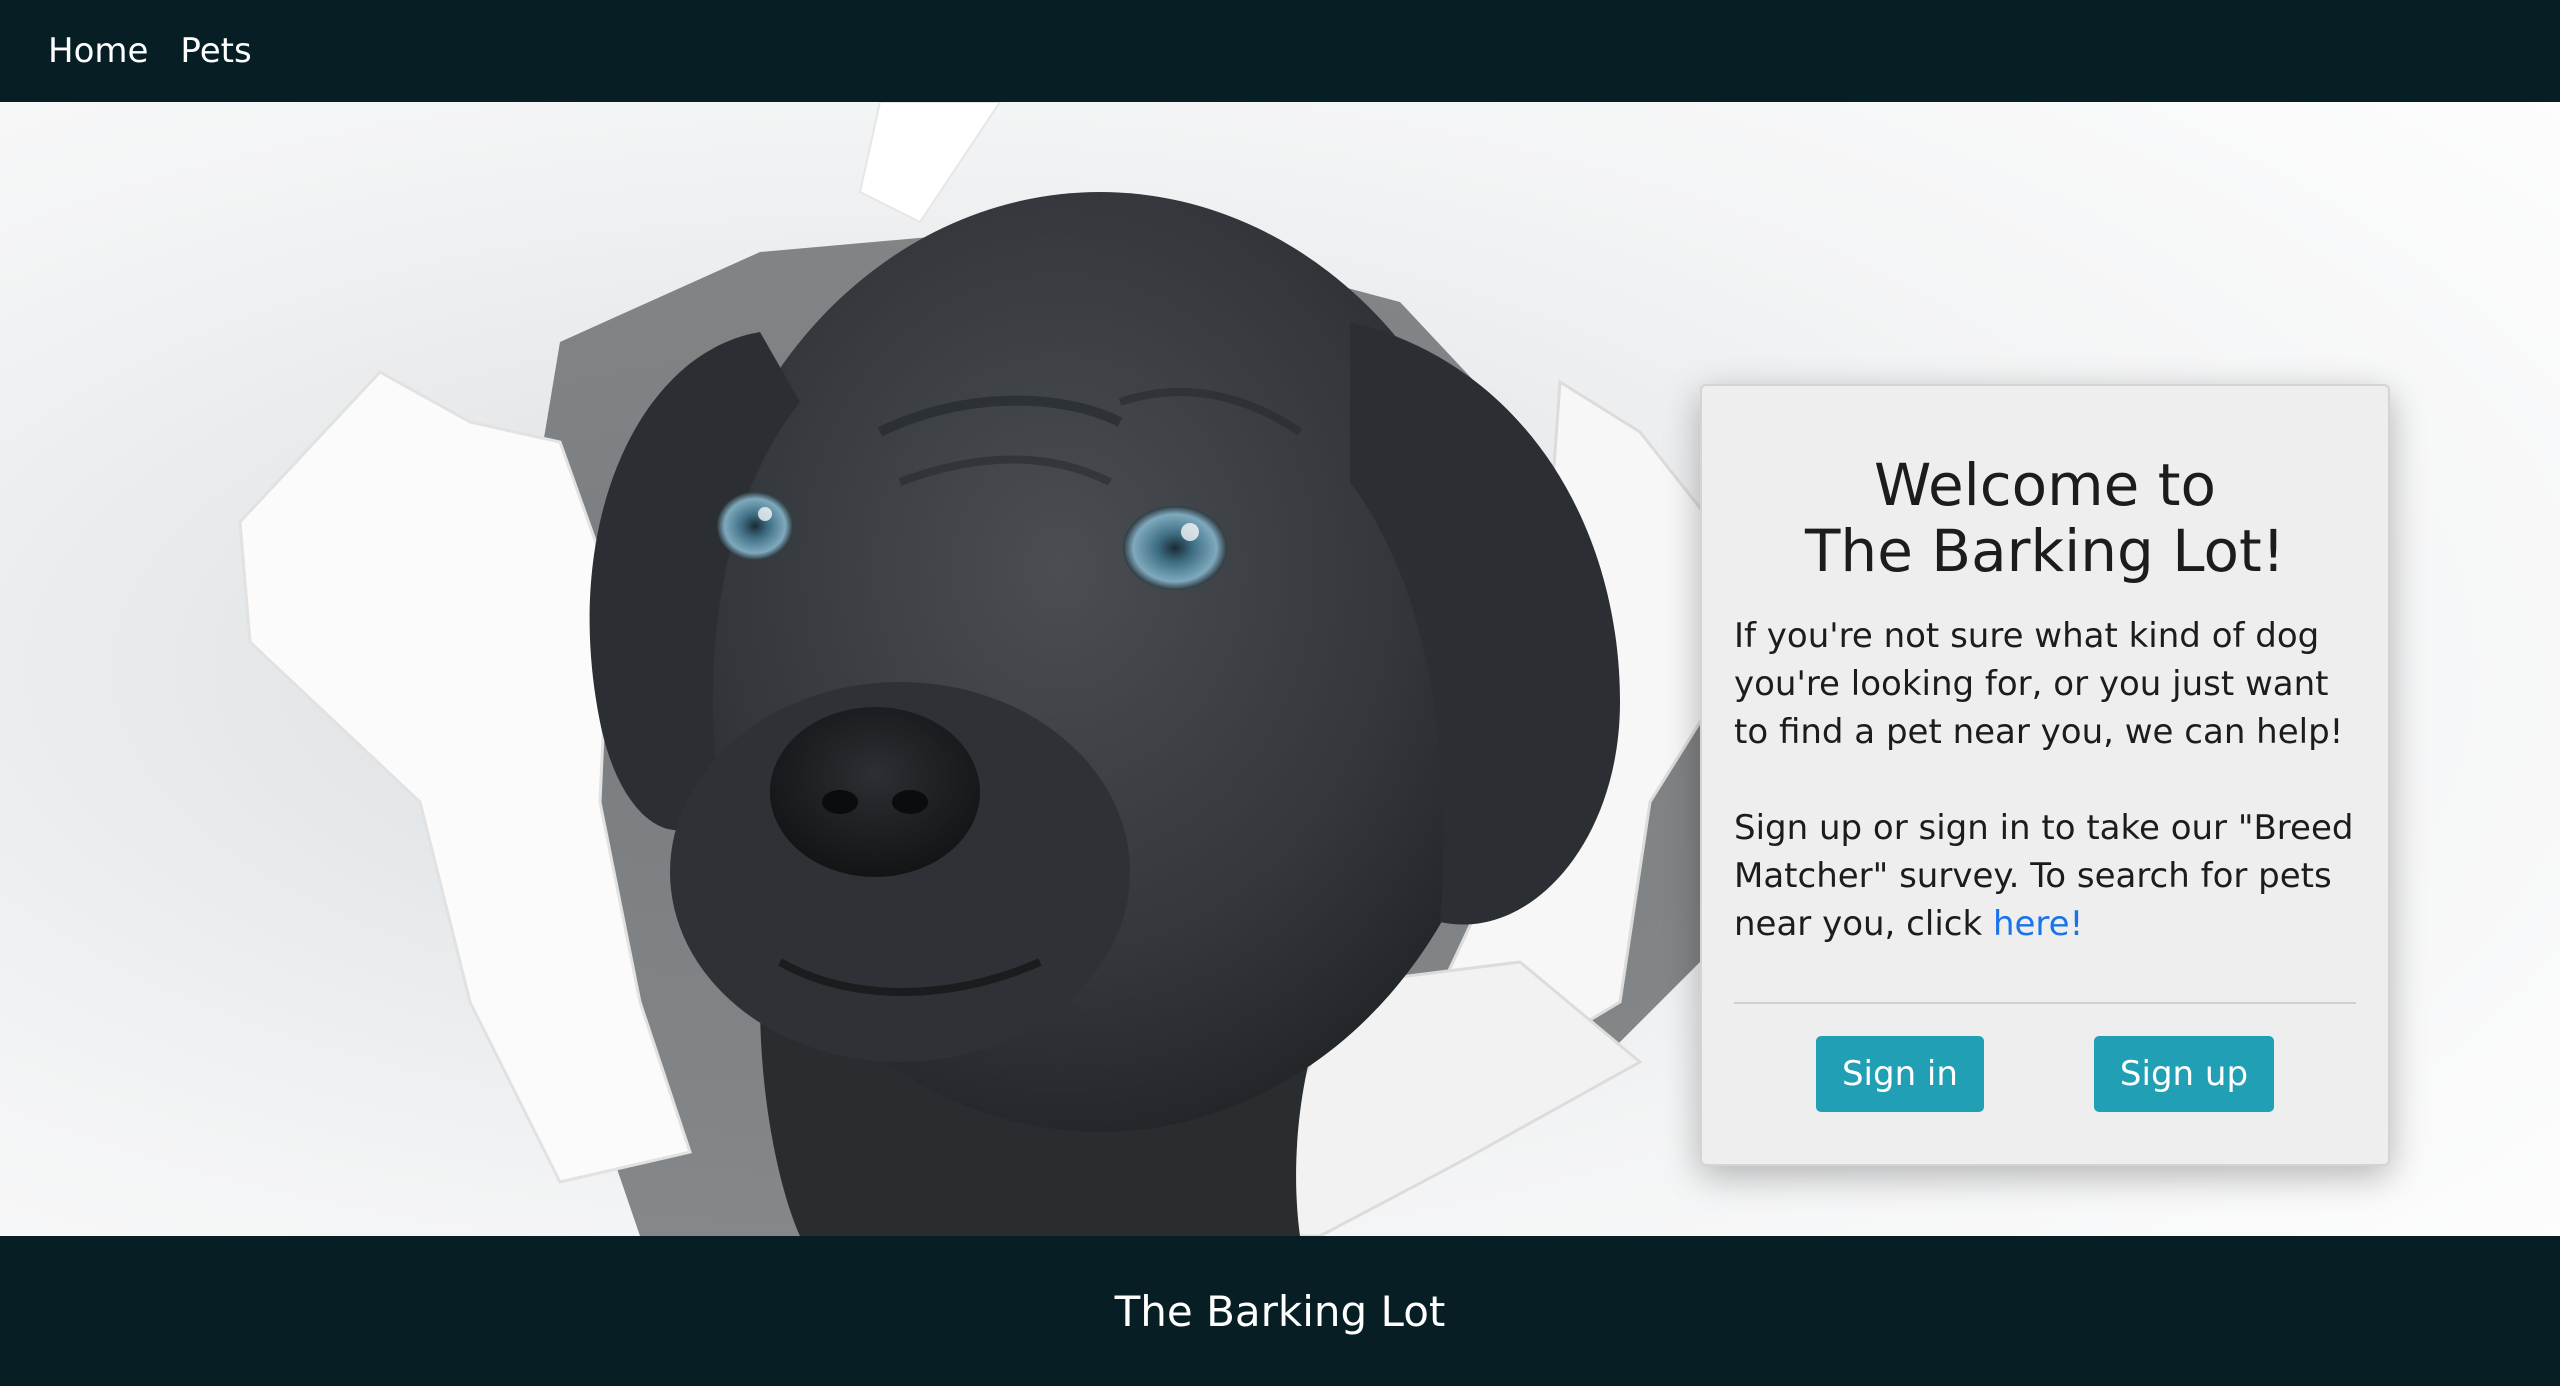  I want to click on puppy-nose, so click(875, 792).